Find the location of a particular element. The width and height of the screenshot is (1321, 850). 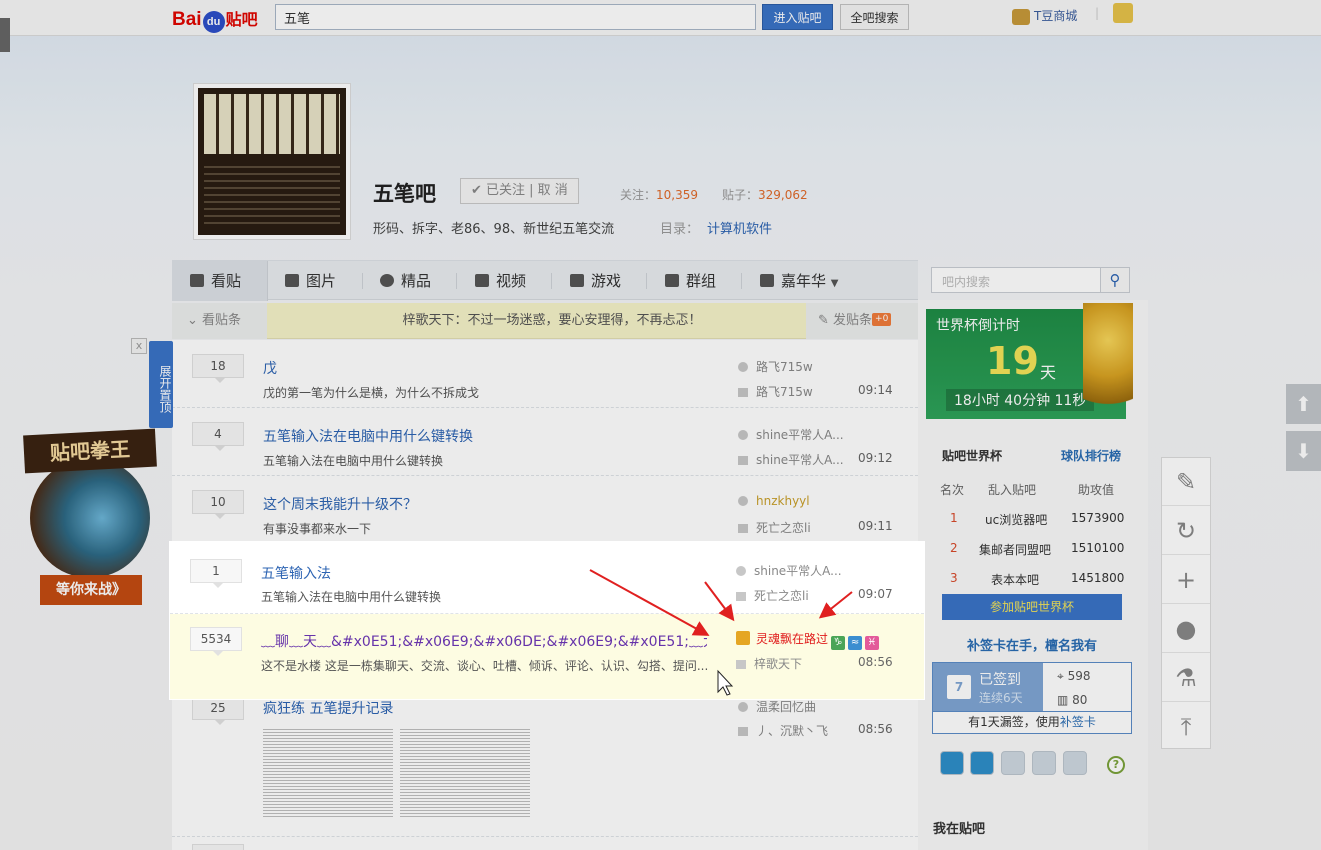

enter-forum-button: 进入贴吧 is located at coordinates (797, 17).